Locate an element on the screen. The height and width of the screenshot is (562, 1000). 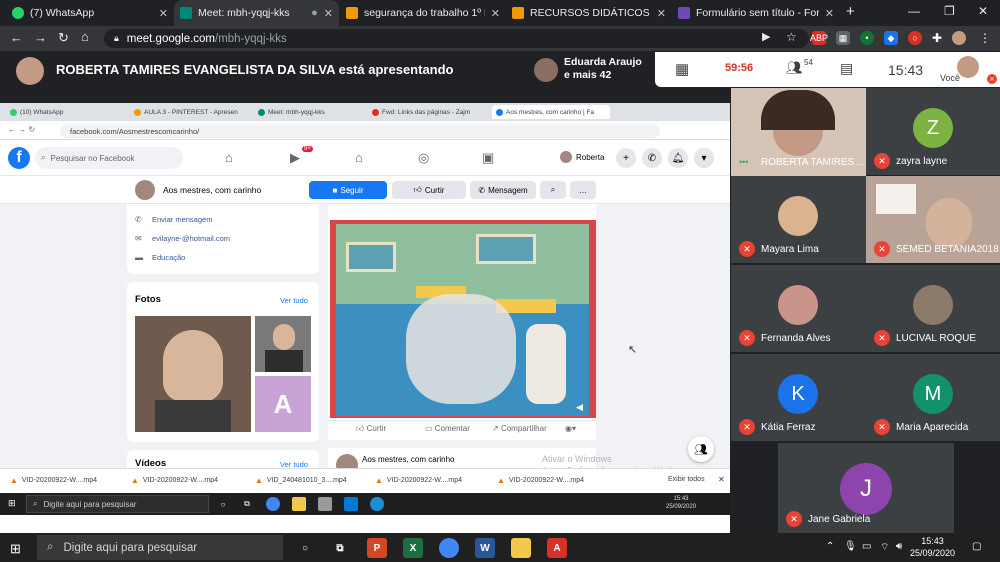
taskbar-clock: 15:43 25/09/2020 is located at coordinates (932, 547).